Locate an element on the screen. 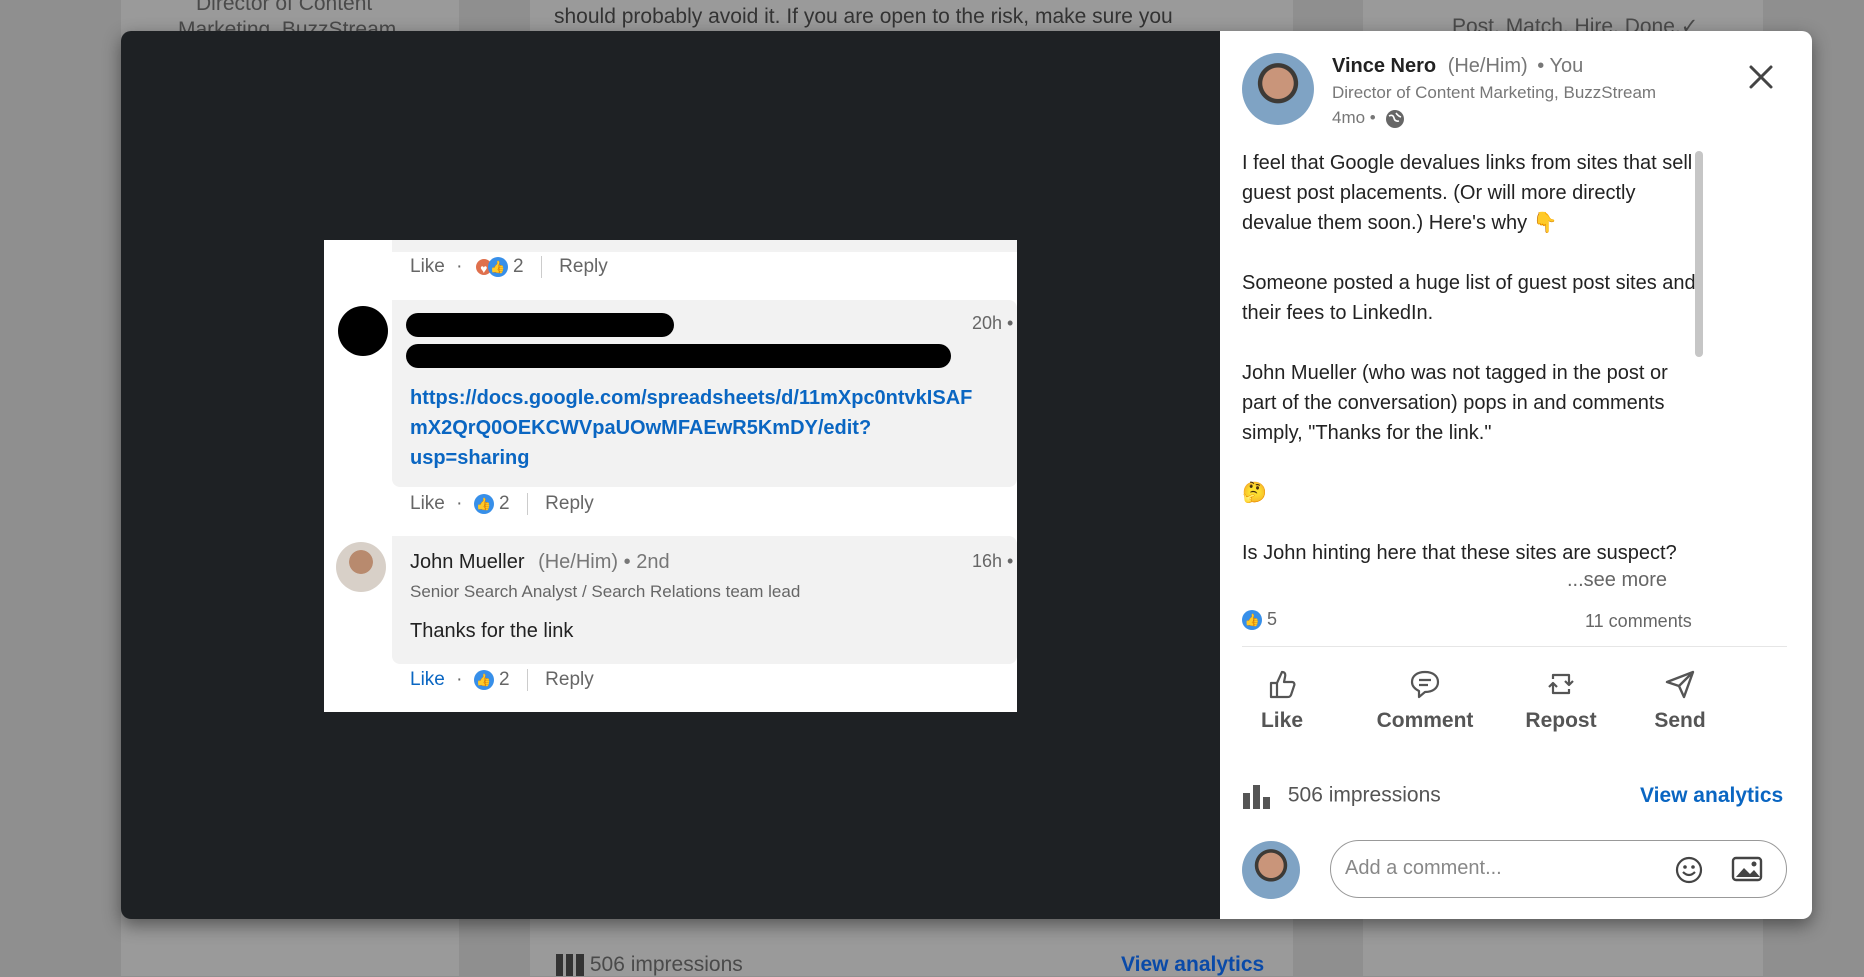  send-button: Send is located at coordinates (1680, 700).